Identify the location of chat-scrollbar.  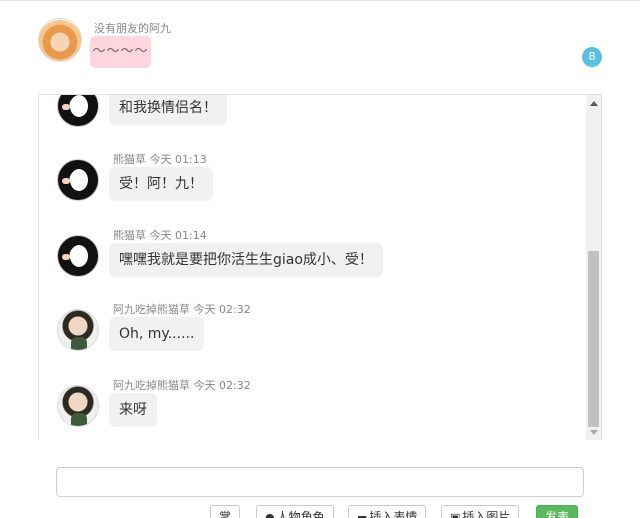
(593, 267).